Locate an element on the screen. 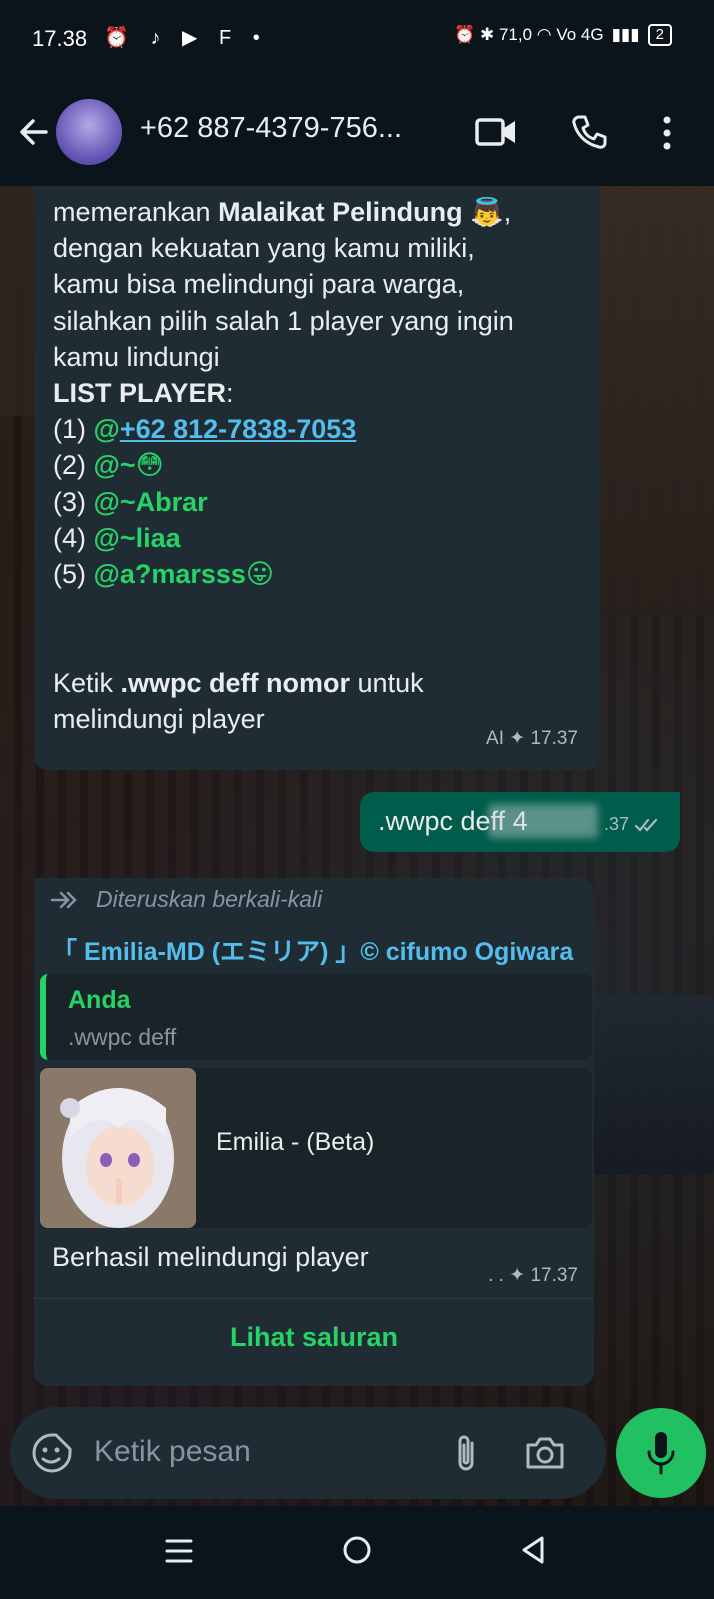 This screenshot has height=1599, width=714. message-timestamp: .37 is located at coordinates (633, 824).